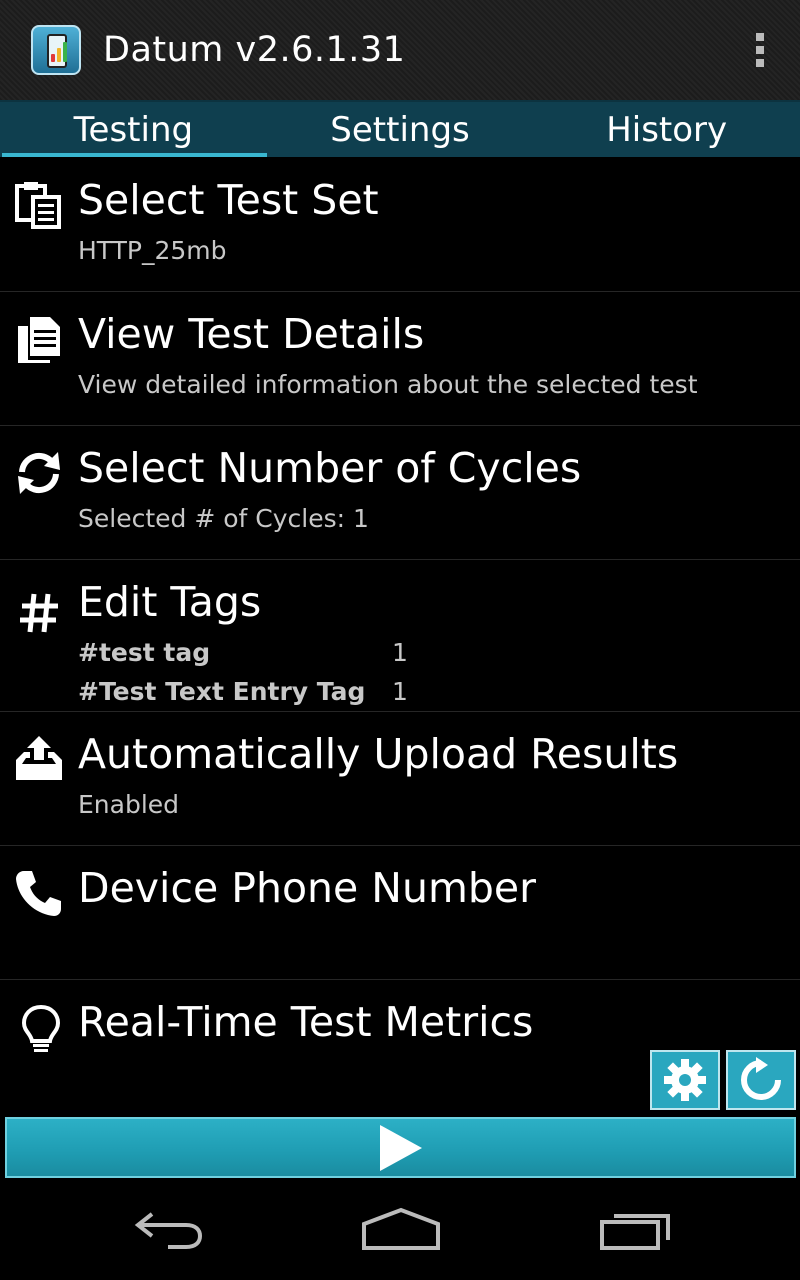  What do you see at coordinates (222, 691) in the screenshot?
I see `tag-name: #Test Text Entry Tag` at bounding box center [222, 691].